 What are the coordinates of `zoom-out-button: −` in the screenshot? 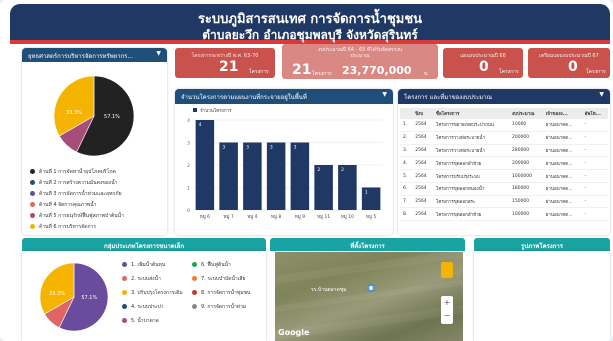 It's located at (447, 315).